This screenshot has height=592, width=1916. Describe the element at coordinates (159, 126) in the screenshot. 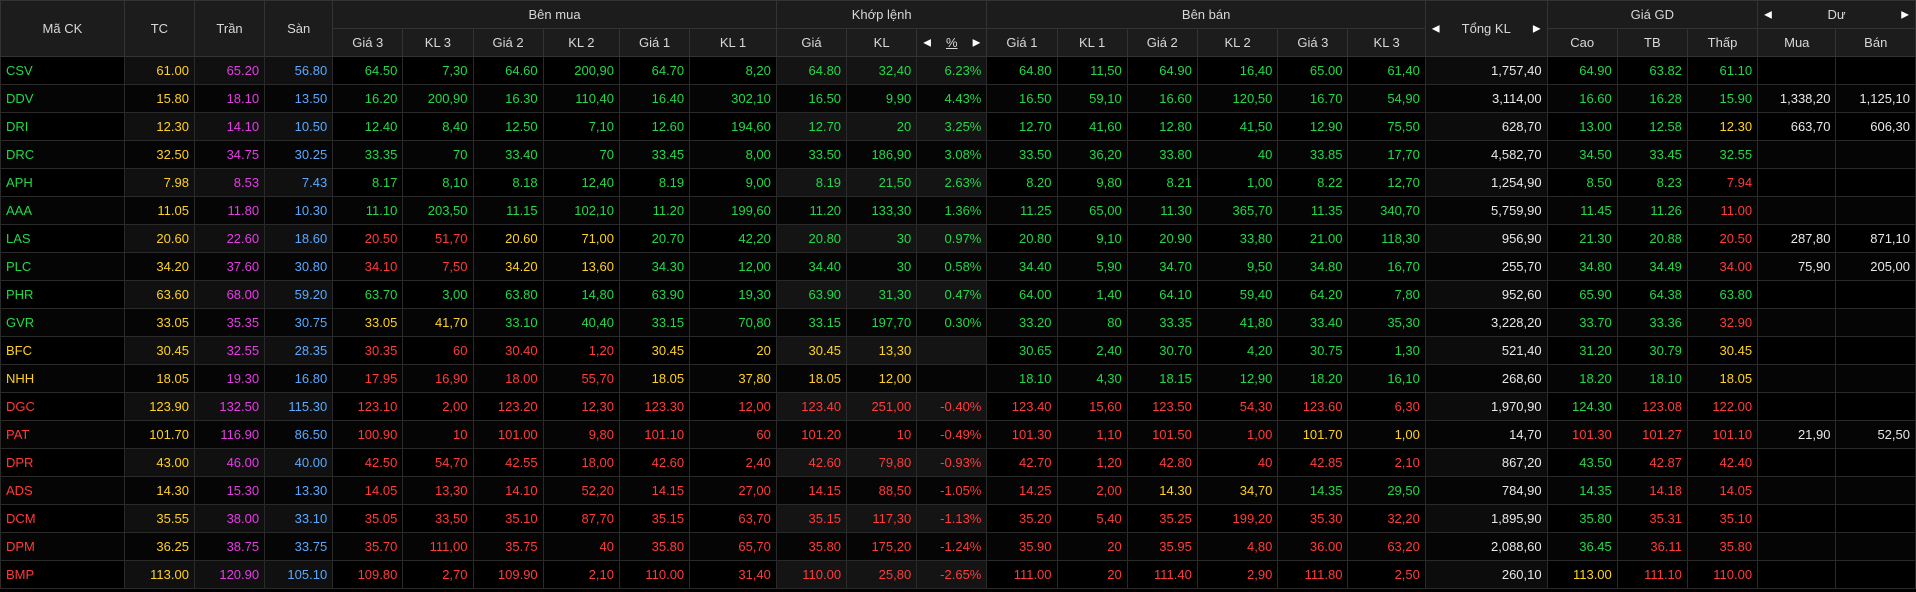

I see `ref-price-cell: 12.30` at that location.